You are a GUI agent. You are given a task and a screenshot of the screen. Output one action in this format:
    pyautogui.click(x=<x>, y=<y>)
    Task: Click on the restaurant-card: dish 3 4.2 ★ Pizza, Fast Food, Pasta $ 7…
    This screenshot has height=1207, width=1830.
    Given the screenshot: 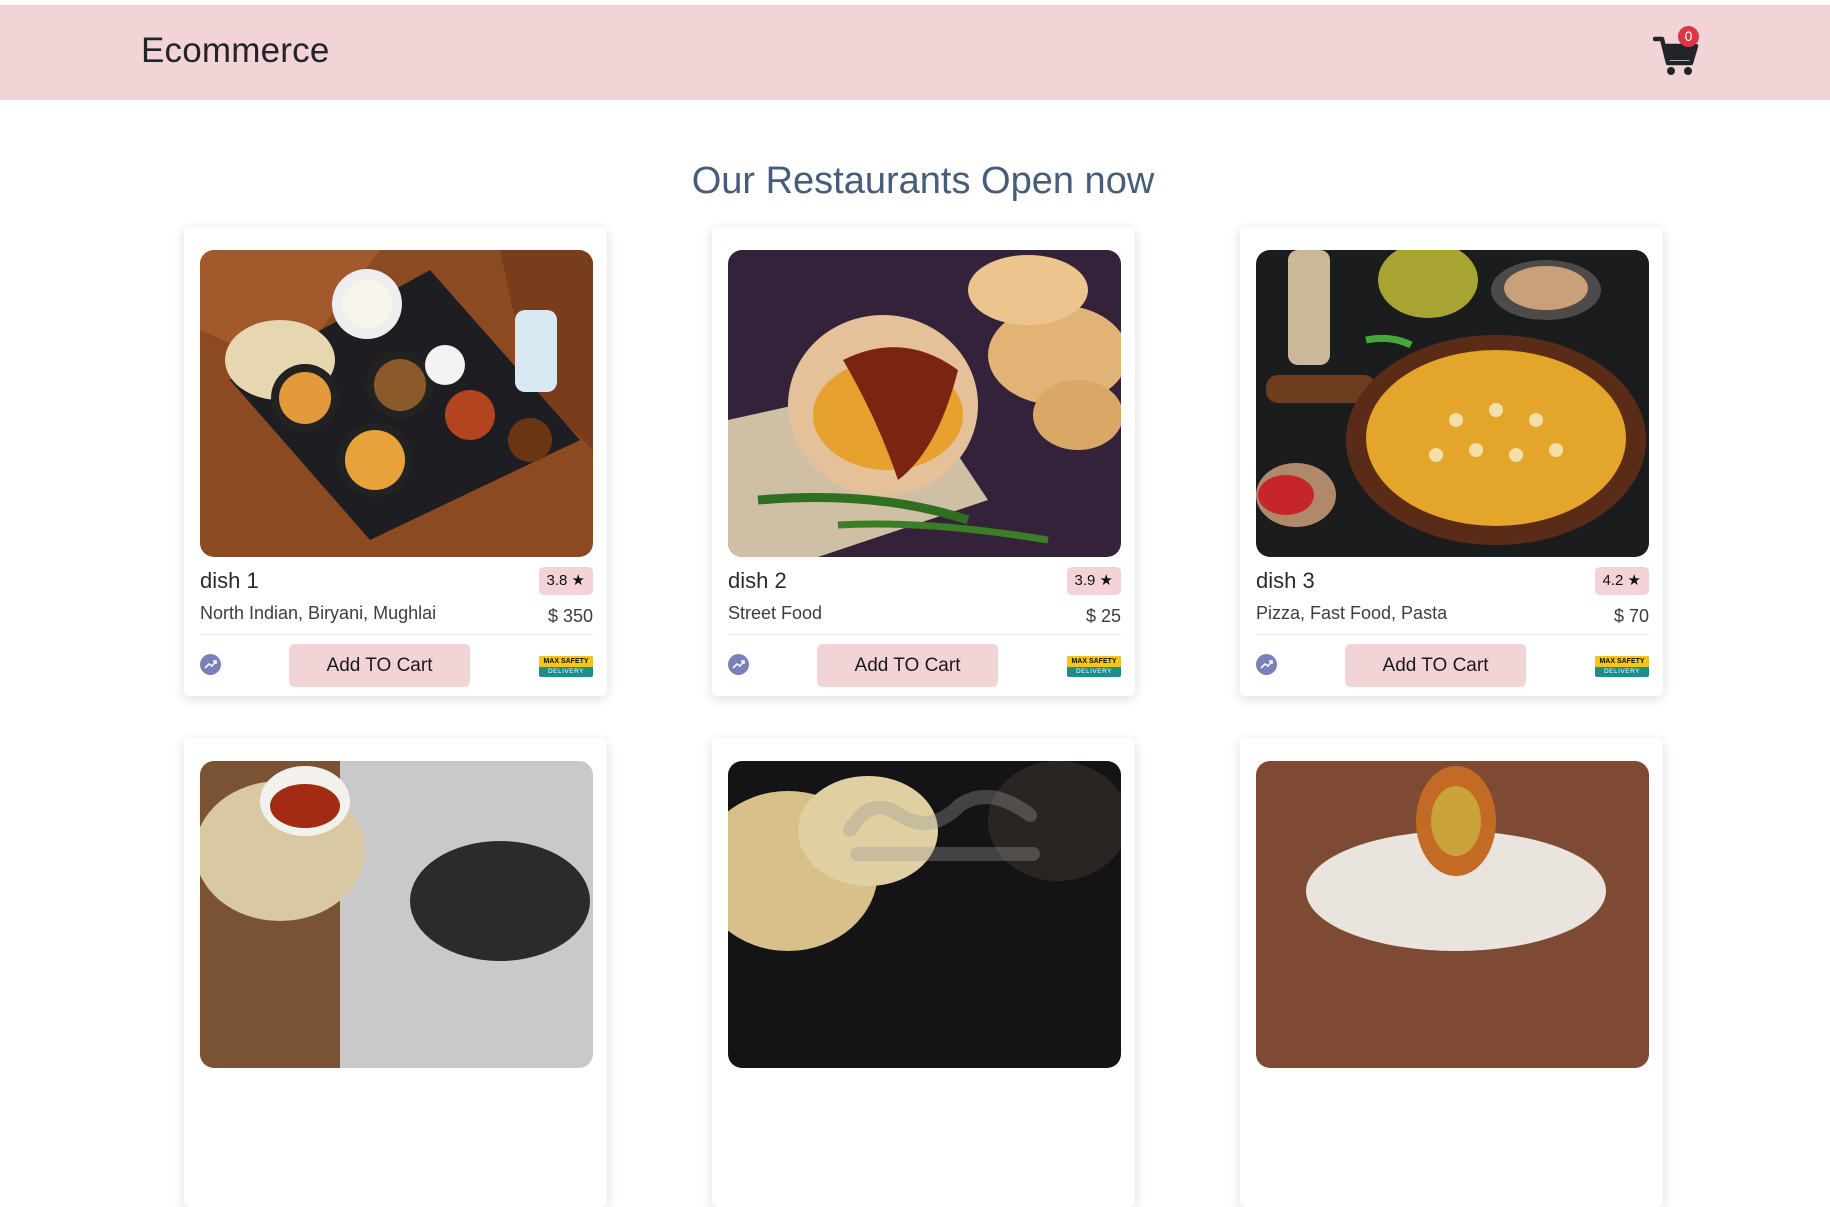 What is the action you would take?
    pyautogui.click(x=1451, y=461)
    